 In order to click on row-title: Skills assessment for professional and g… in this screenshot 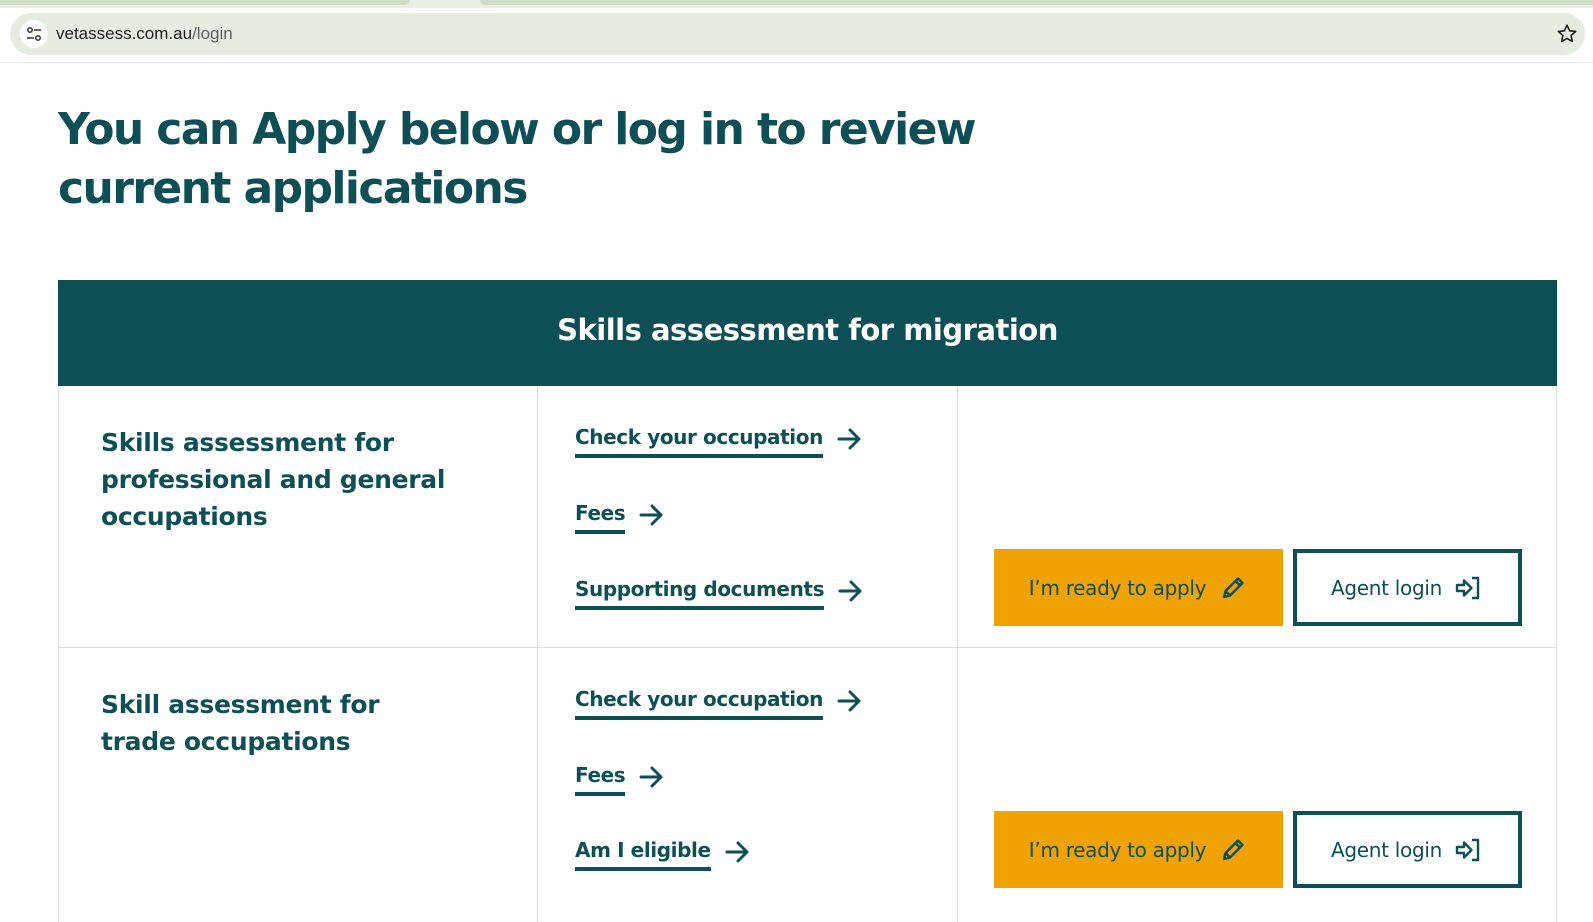, I will do `click(273, 479)`.